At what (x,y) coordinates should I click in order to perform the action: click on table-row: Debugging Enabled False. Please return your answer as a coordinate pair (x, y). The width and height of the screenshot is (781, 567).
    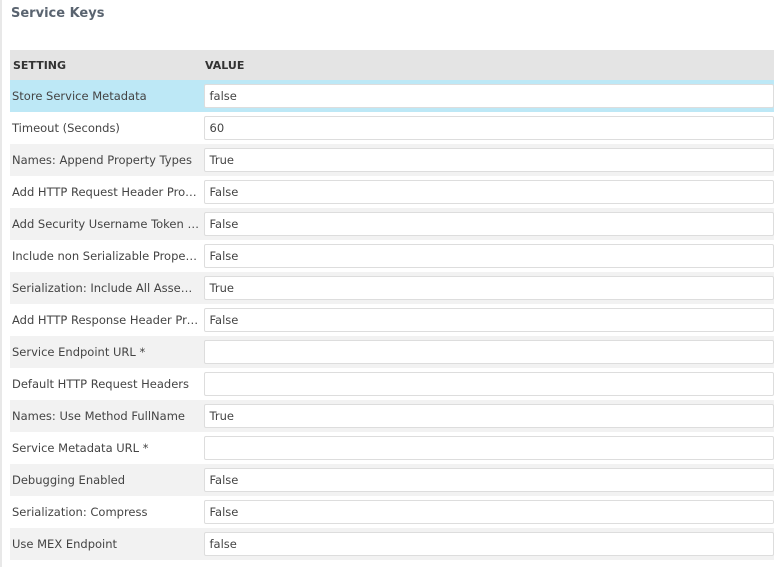
    Looking at the image, I should click on (392, 480).